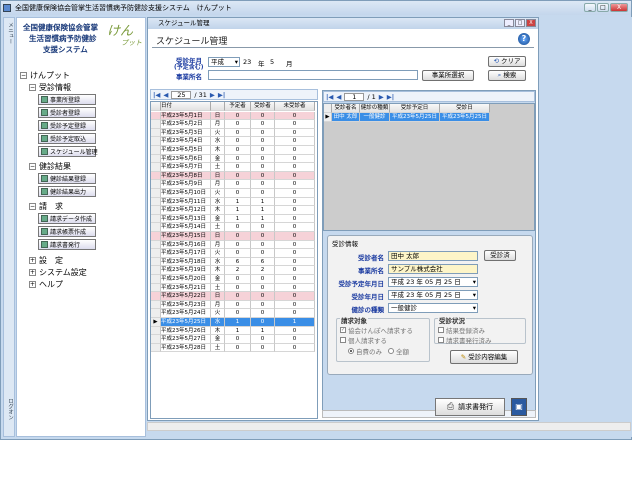  Describe the element at coordinates (156, 339) in the screenshot. I see `row-header` at that location.